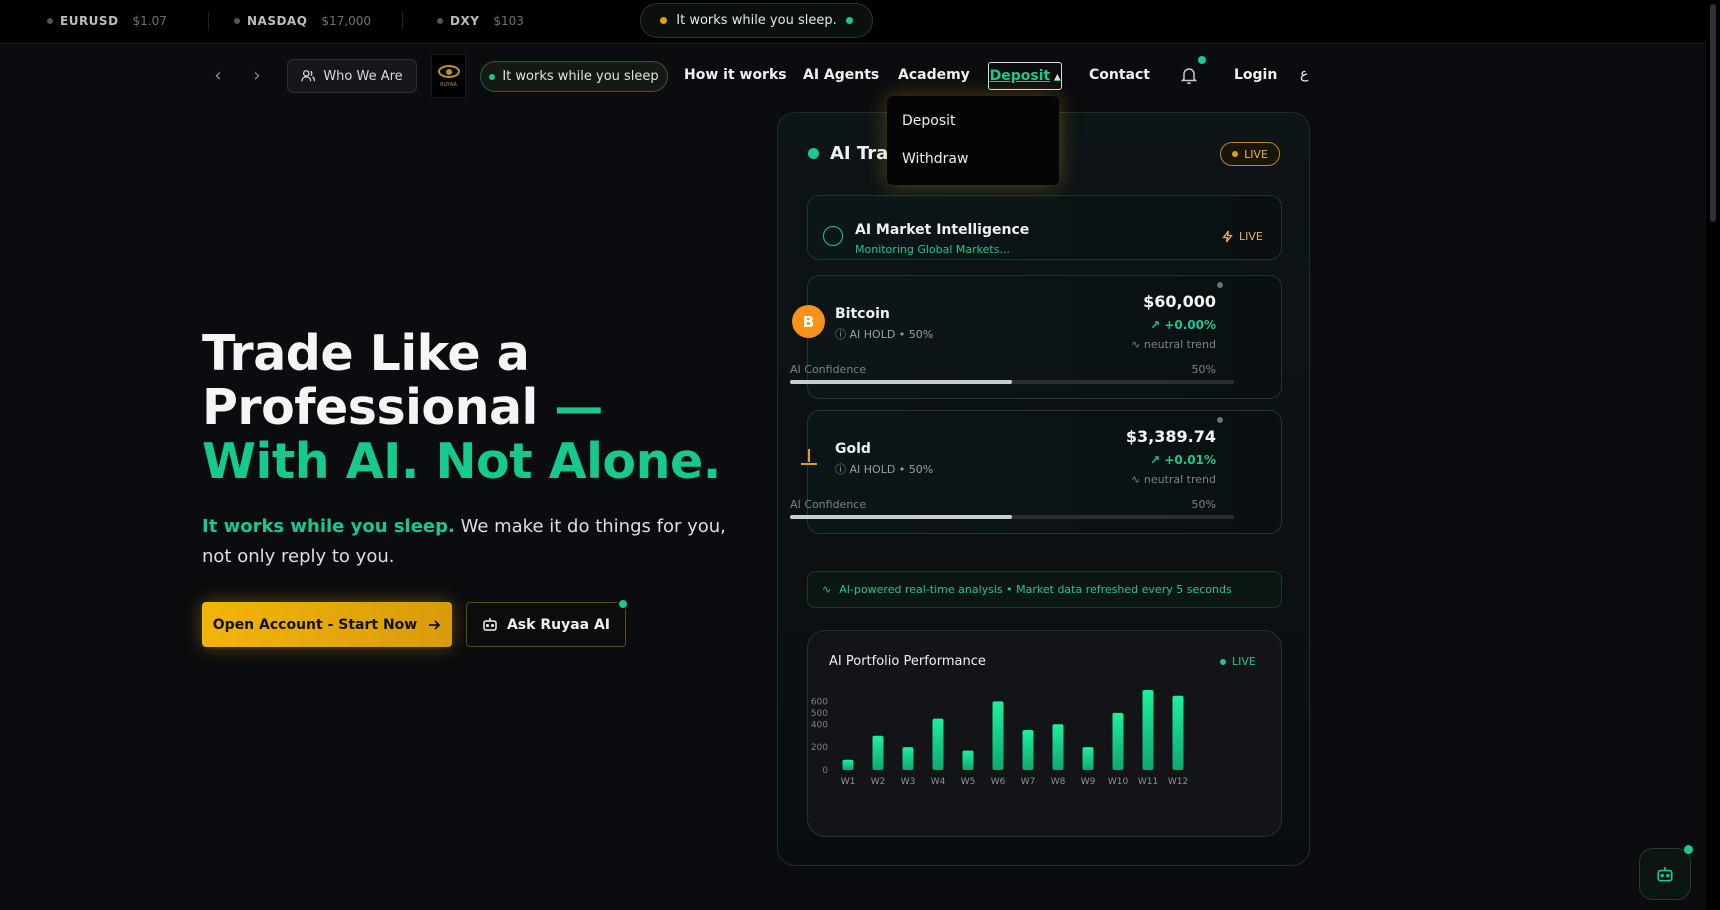  Describe the element at coordinates (934, 75) in the screenshot. I see `nav-link-academy: Academy` at that location.